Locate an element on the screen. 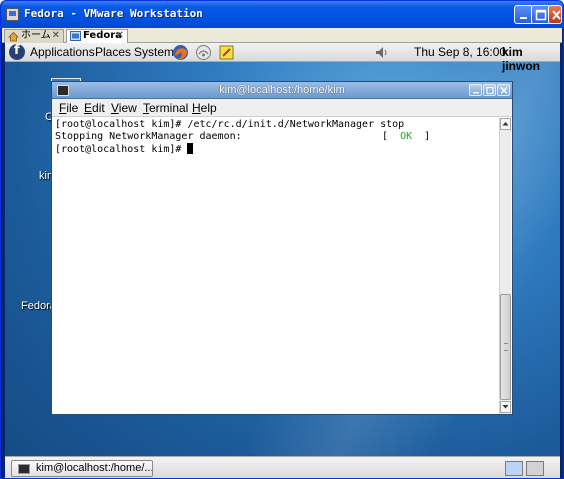  app-icon is located at coordinates (12, 14).